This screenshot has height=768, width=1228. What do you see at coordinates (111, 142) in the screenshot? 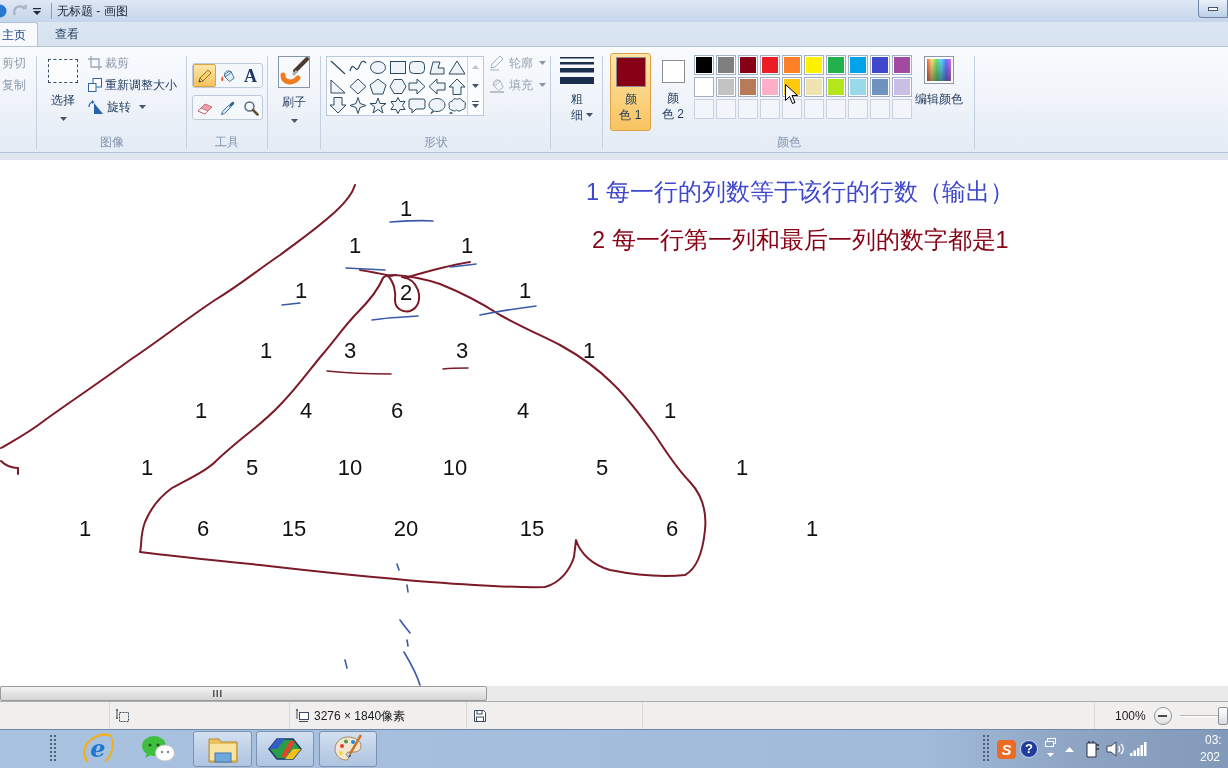
I see `group-label: 图像` at bounding box center [111, 142].